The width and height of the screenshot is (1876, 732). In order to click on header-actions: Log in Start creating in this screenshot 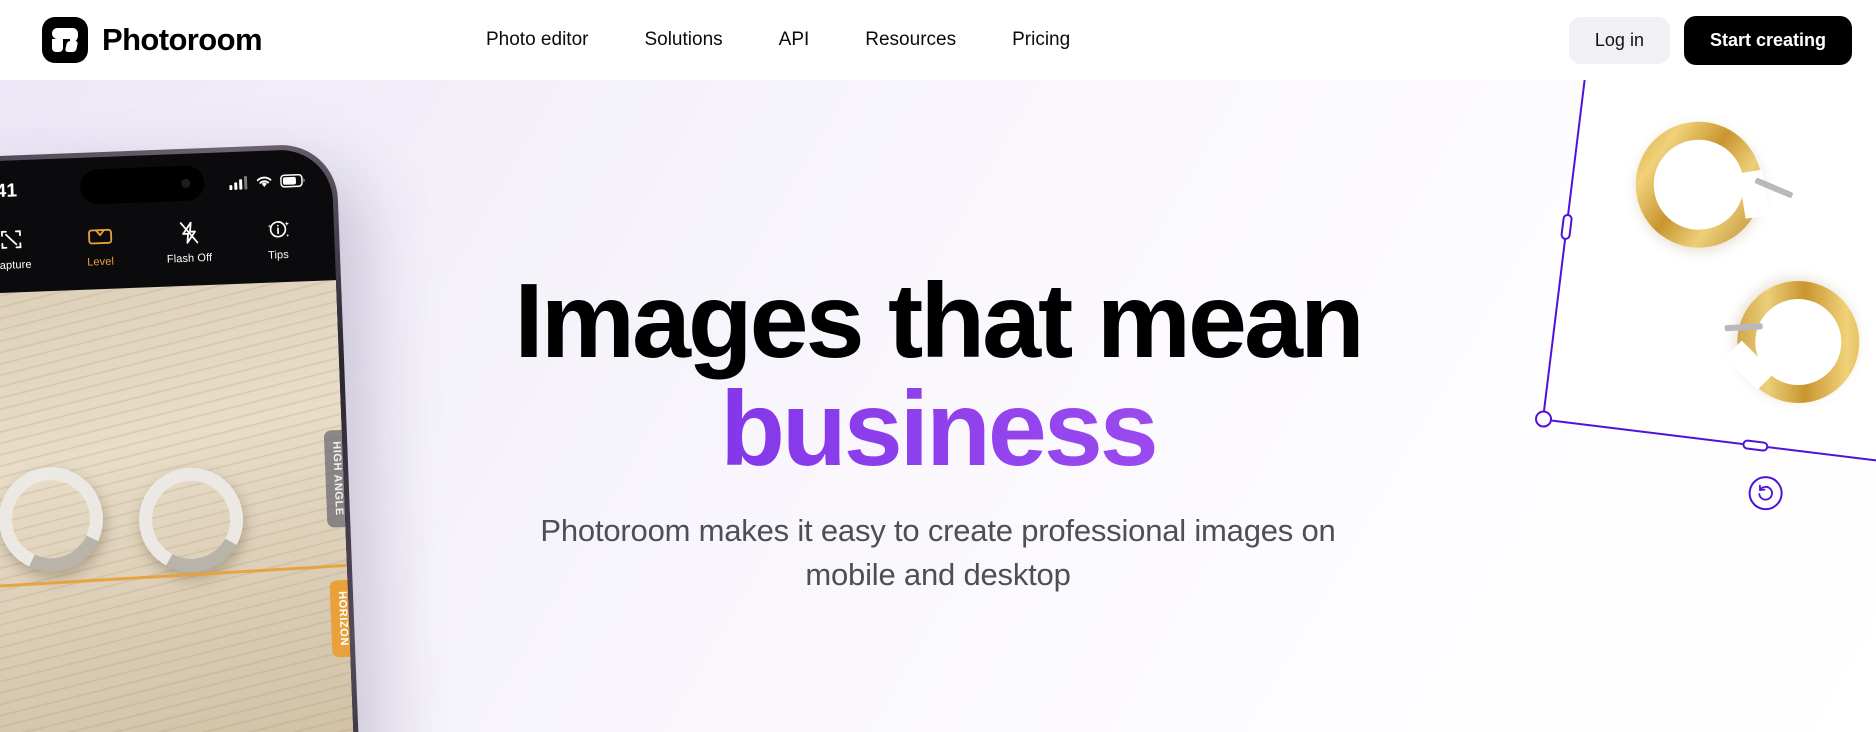, I will do `click(1710, 40)`.